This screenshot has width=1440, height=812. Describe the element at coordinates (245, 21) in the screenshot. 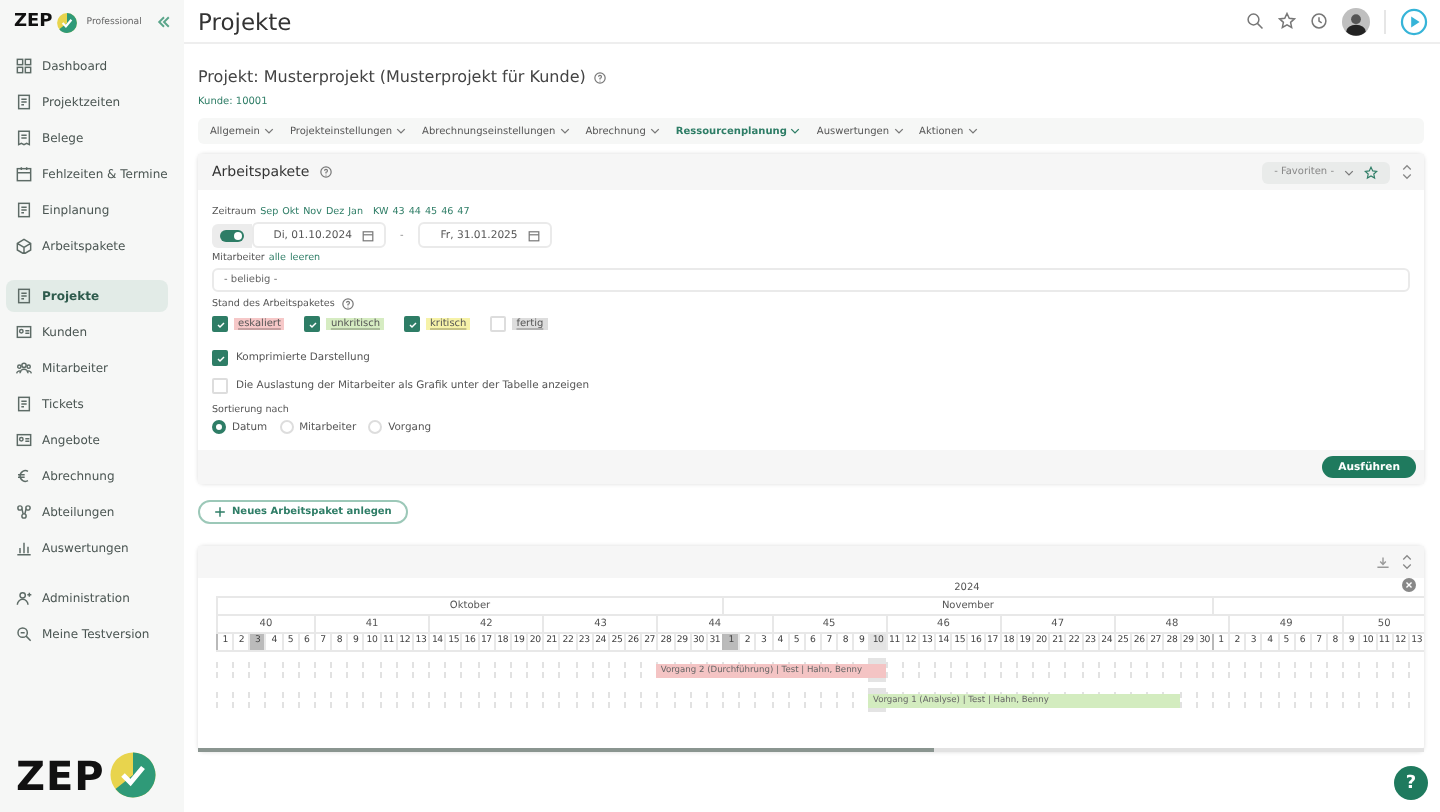

I see `page-title: Projekte` at that location.